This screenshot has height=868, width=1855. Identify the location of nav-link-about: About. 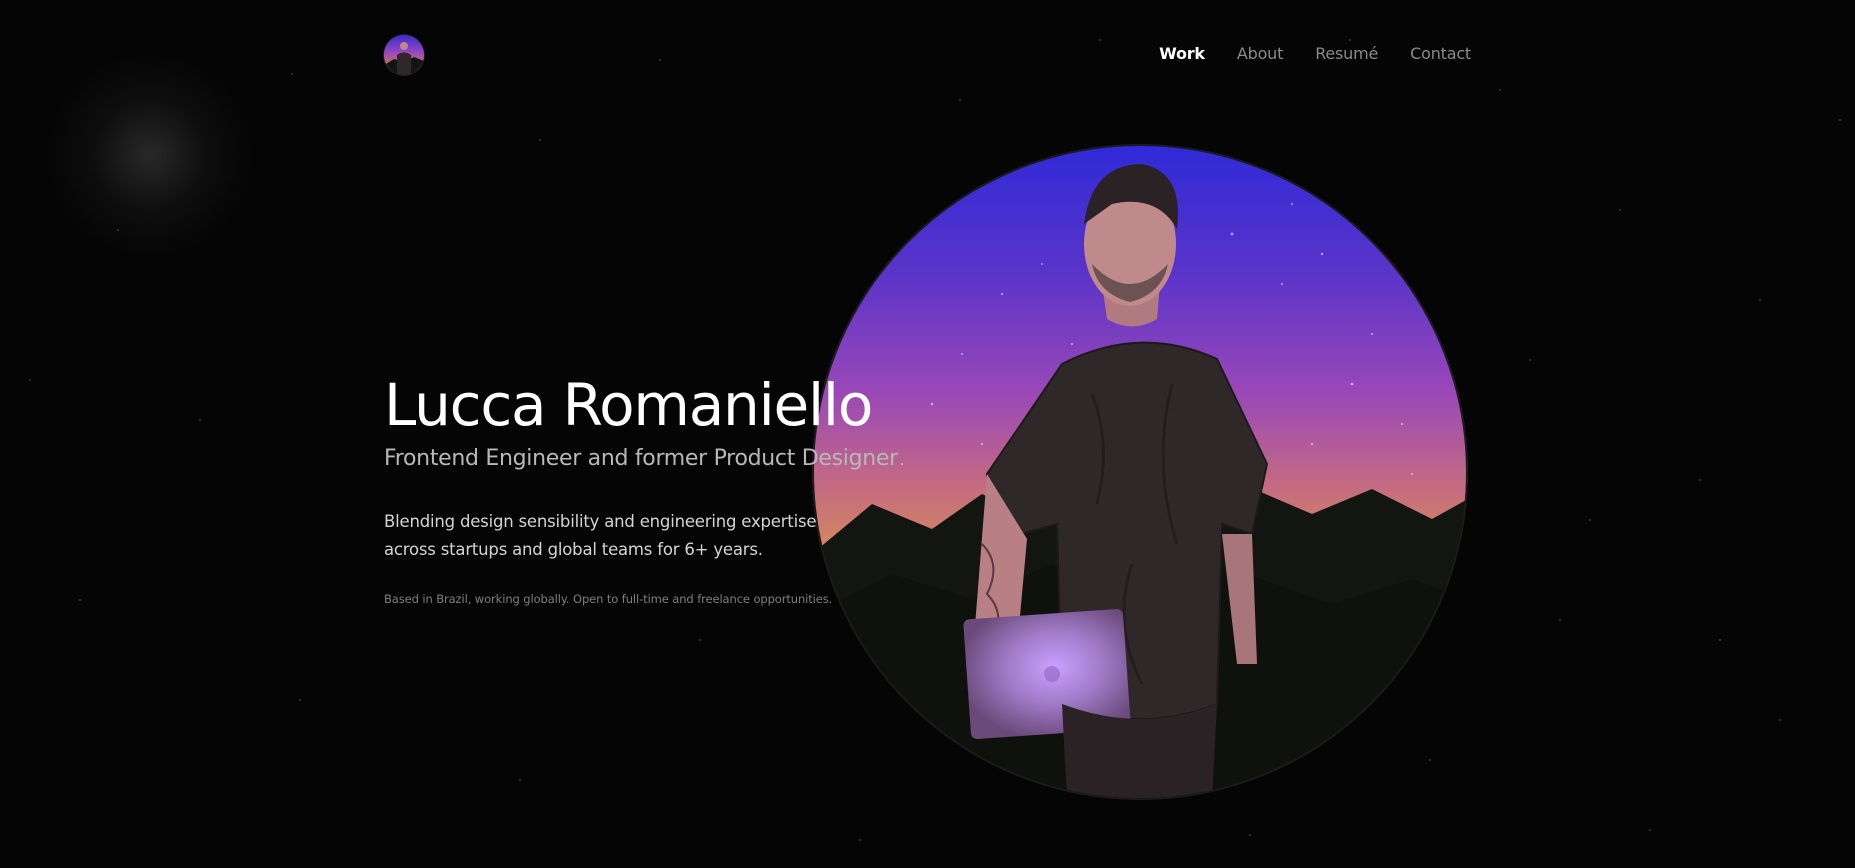
(1260, 53).